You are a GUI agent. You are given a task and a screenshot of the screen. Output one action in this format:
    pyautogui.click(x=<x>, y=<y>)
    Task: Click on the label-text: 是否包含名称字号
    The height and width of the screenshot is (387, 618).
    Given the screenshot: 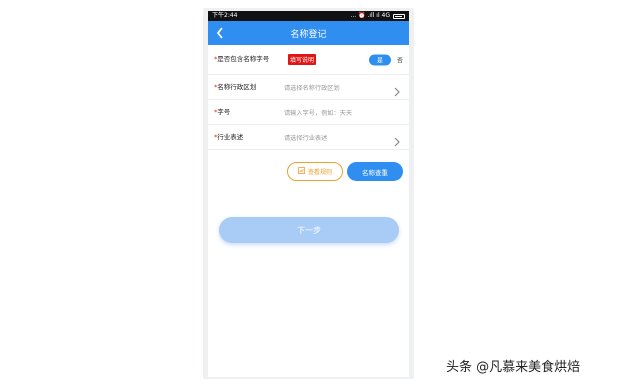 What is the action you would take?
    pyautogui.click(x=243, y=59)
    